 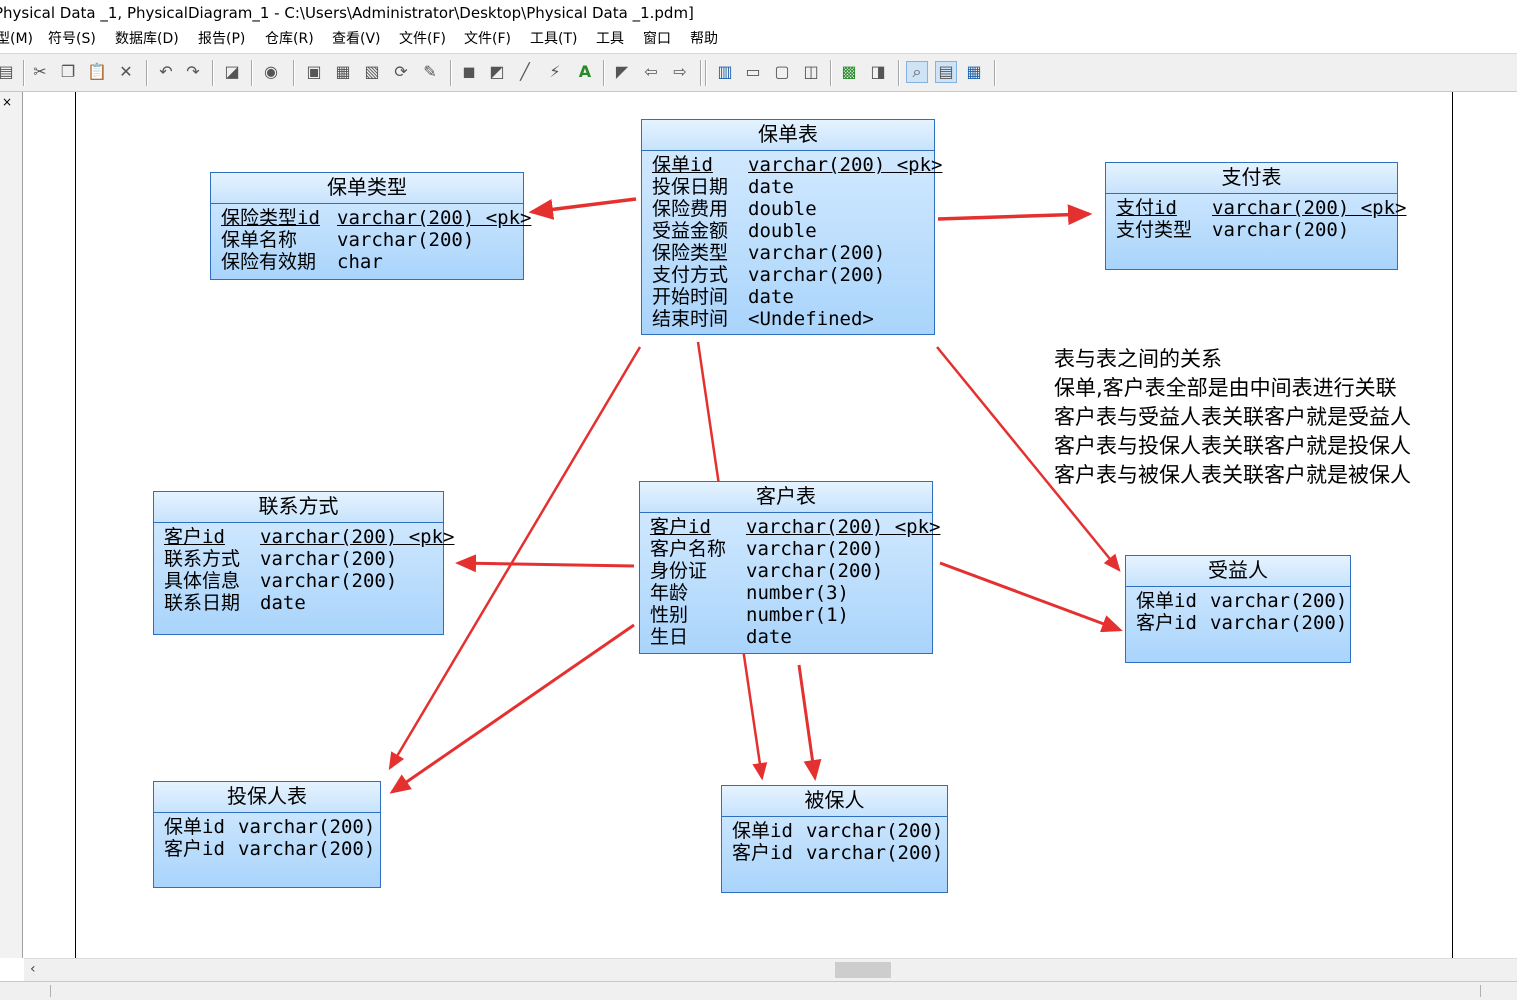 I want to click on note-line: 客户表与被保人表关联客户就是被保人, so click(x=1232, y=475).